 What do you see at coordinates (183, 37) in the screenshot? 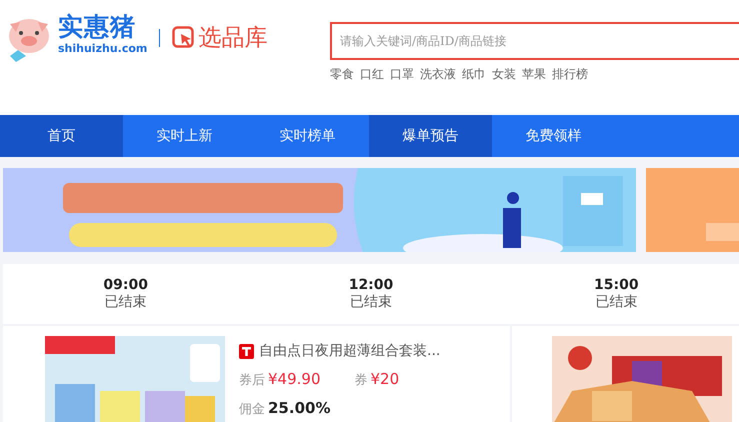
I see `cursor-icon` at bounding box center [183, 37].